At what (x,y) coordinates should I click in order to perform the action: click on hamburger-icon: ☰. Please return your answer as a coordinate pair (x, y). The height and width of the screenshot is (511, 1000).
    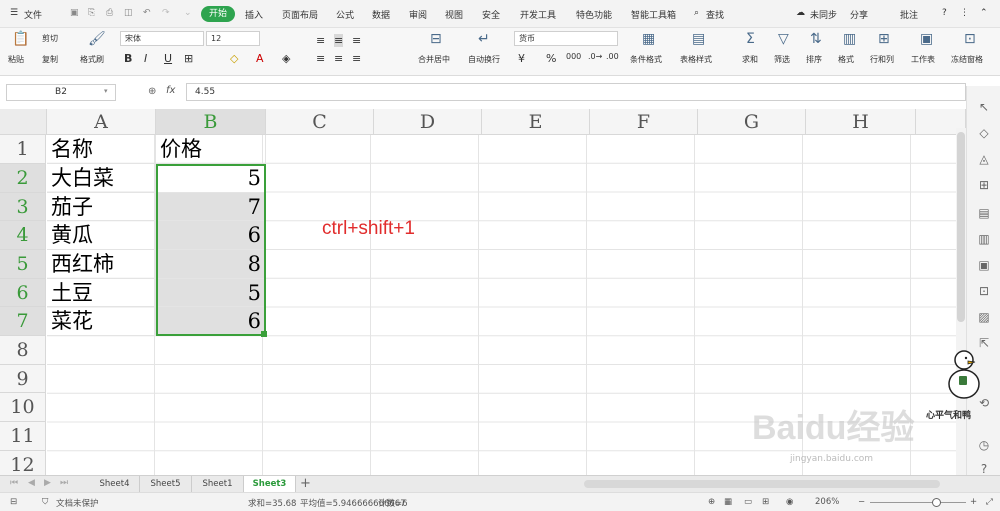
    Looking at the image, I should click on (14, 13).